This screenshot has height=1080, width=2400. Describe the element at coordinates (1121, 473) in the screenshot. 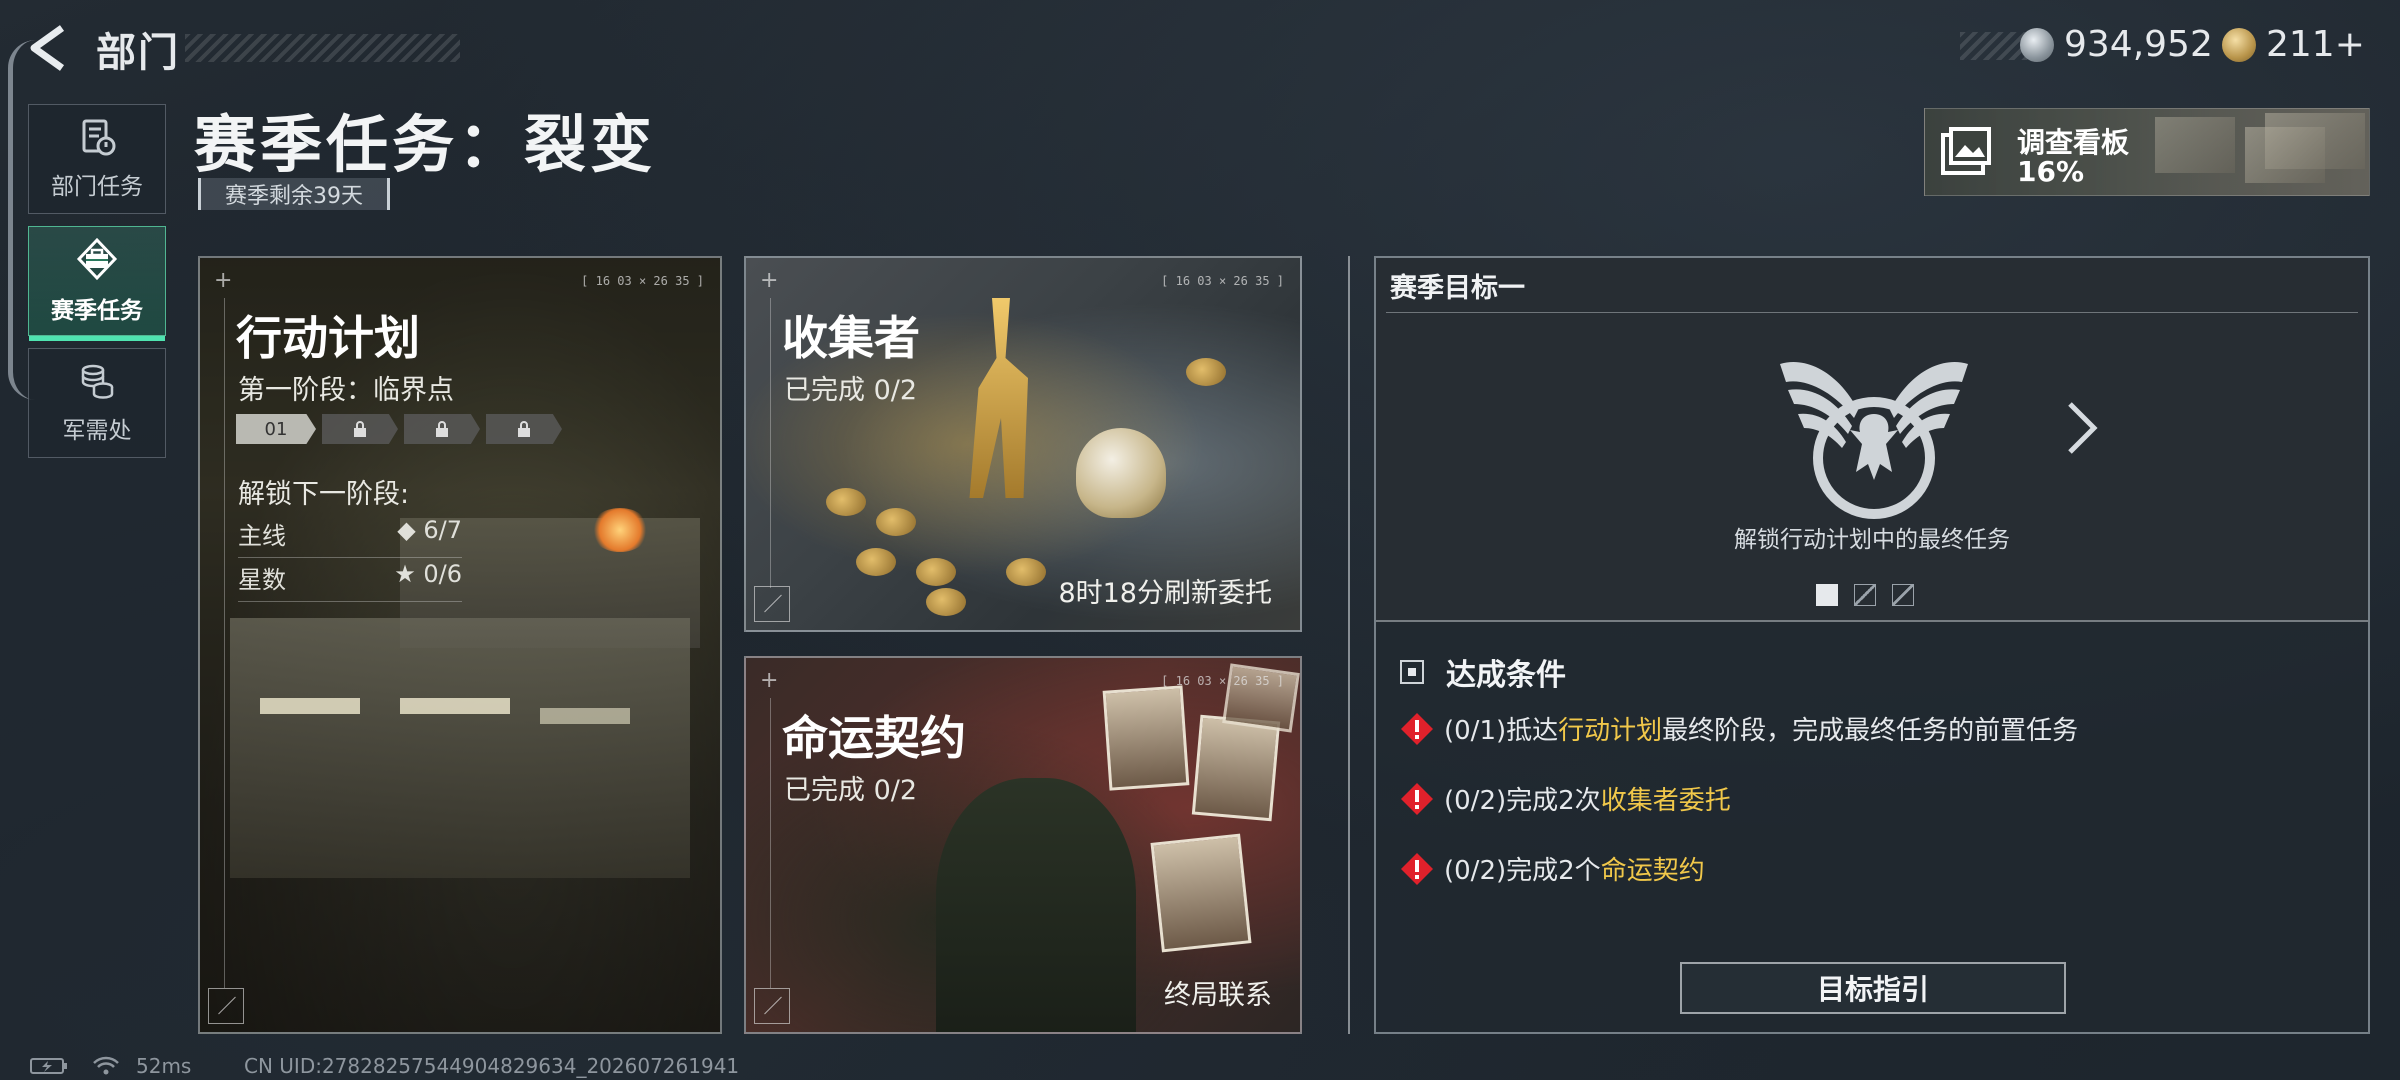

I see `teacup` at that location.